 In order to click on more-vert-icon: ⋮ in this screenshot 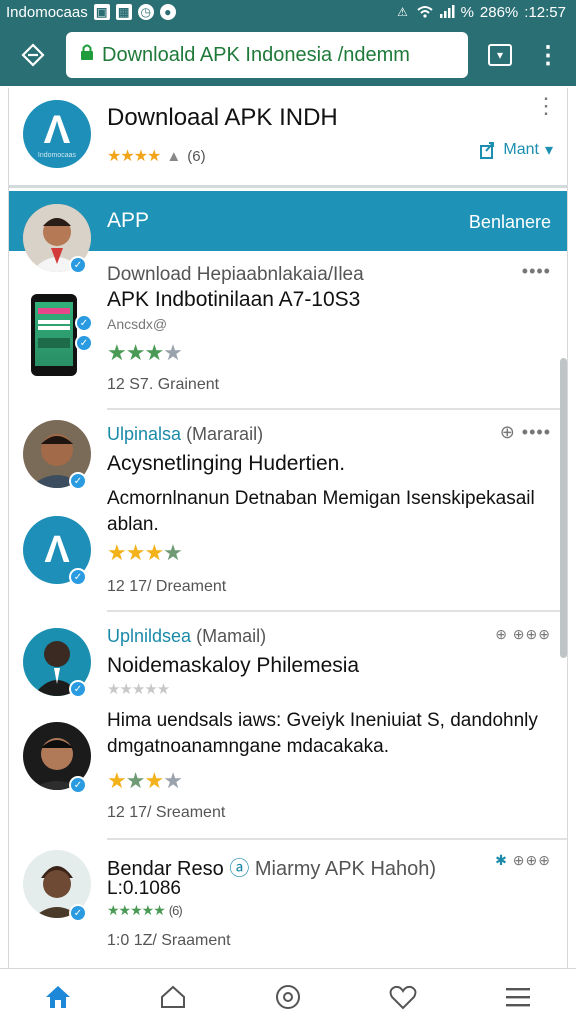, I will do `click(546, 106)`.